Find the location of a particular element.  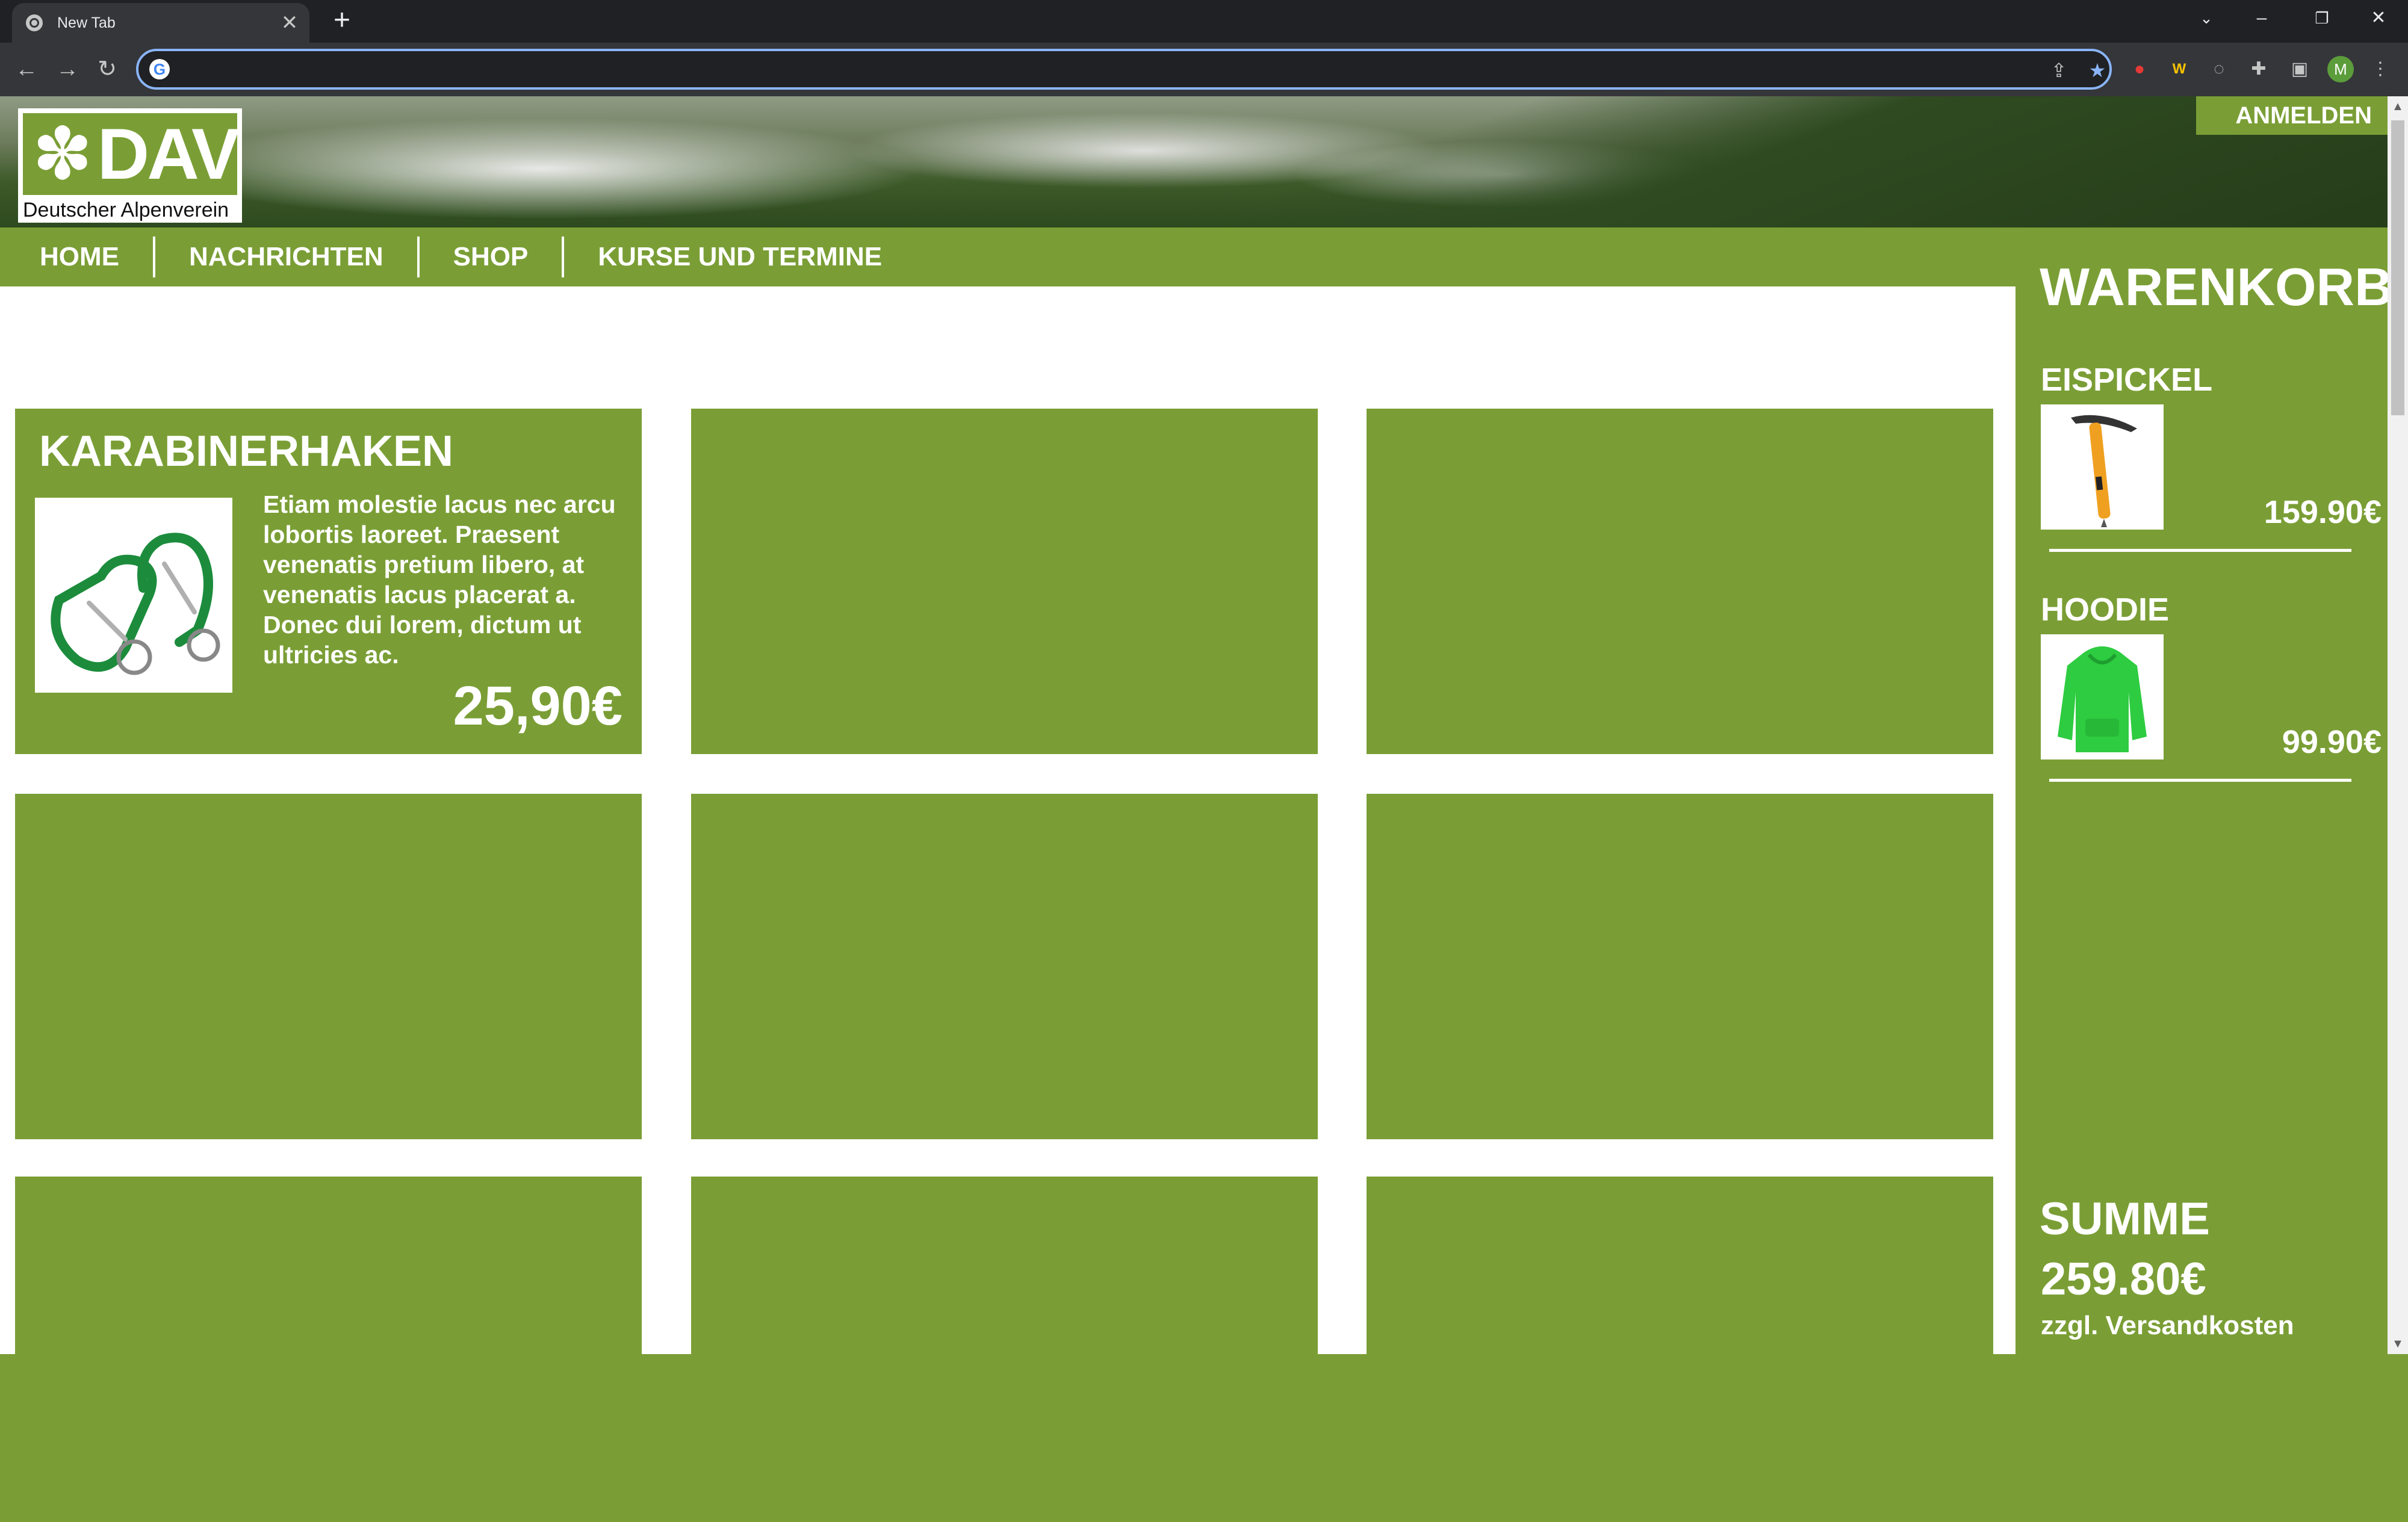

browser-toolbar: ← → ↻ G ⇪ ★ ● W ◌ ✚ ▣ M ⋮ is located at coordinates (1204, 69).